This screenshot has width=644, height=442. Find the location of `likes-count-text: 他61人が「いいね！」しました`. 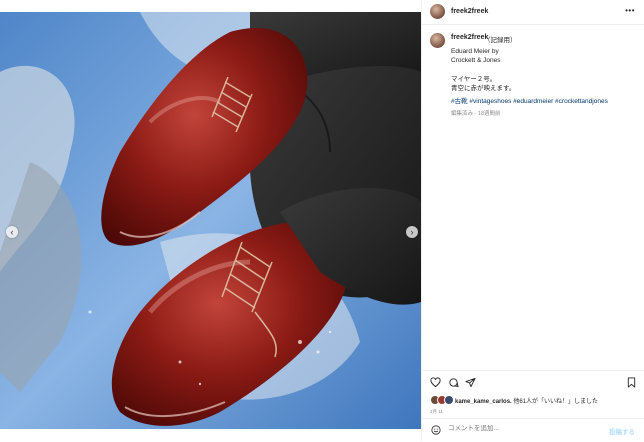

likes-count-text: 他61人が「いいね！」しました is located at coordinates (555, 402).